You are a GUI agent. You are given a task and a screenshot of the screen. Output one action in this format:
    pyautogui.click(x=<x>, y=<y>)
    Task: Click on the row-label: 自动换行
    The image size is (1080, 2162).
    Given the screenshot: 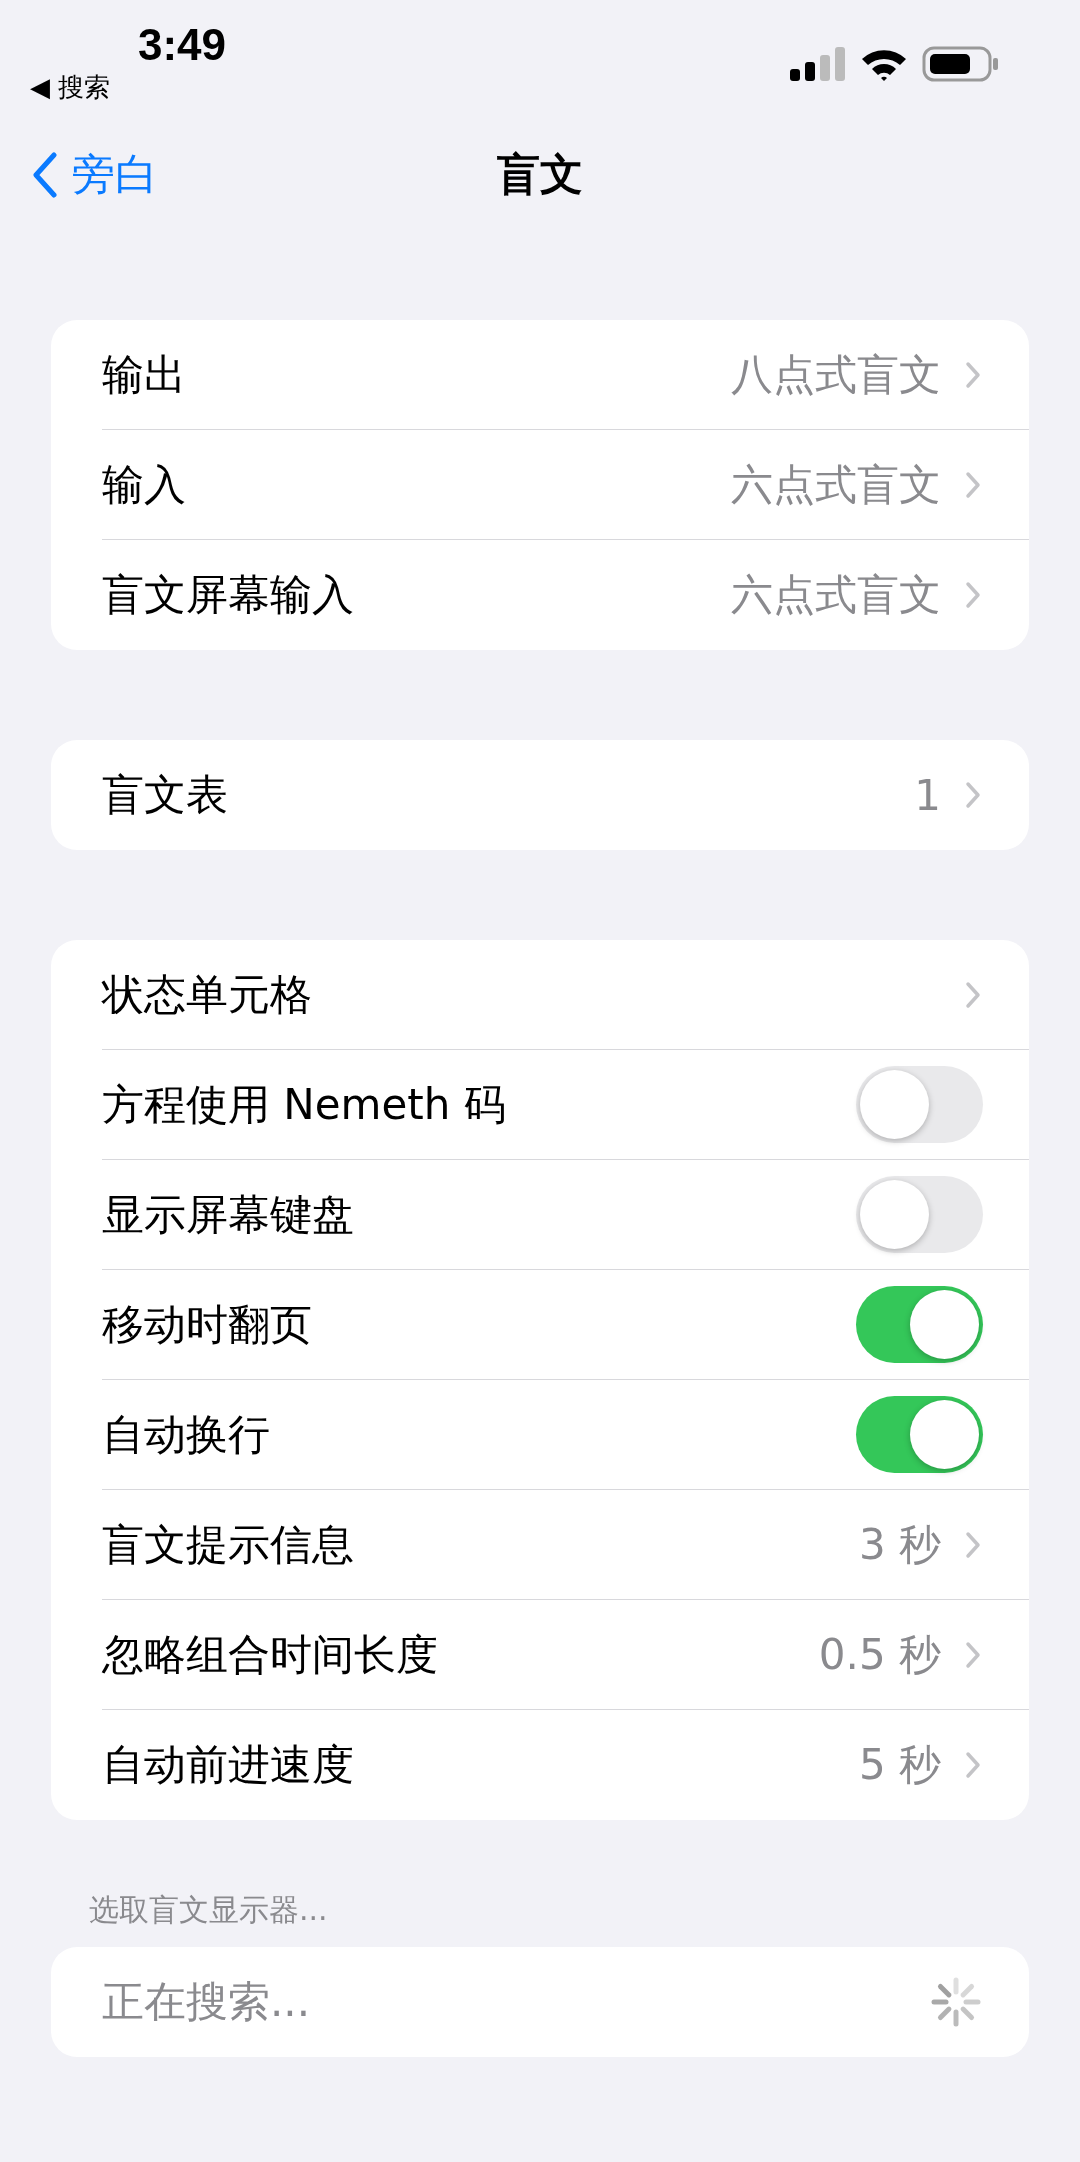 What is the action you would take?
    pyautogui.click(x=186, y=1434)
    